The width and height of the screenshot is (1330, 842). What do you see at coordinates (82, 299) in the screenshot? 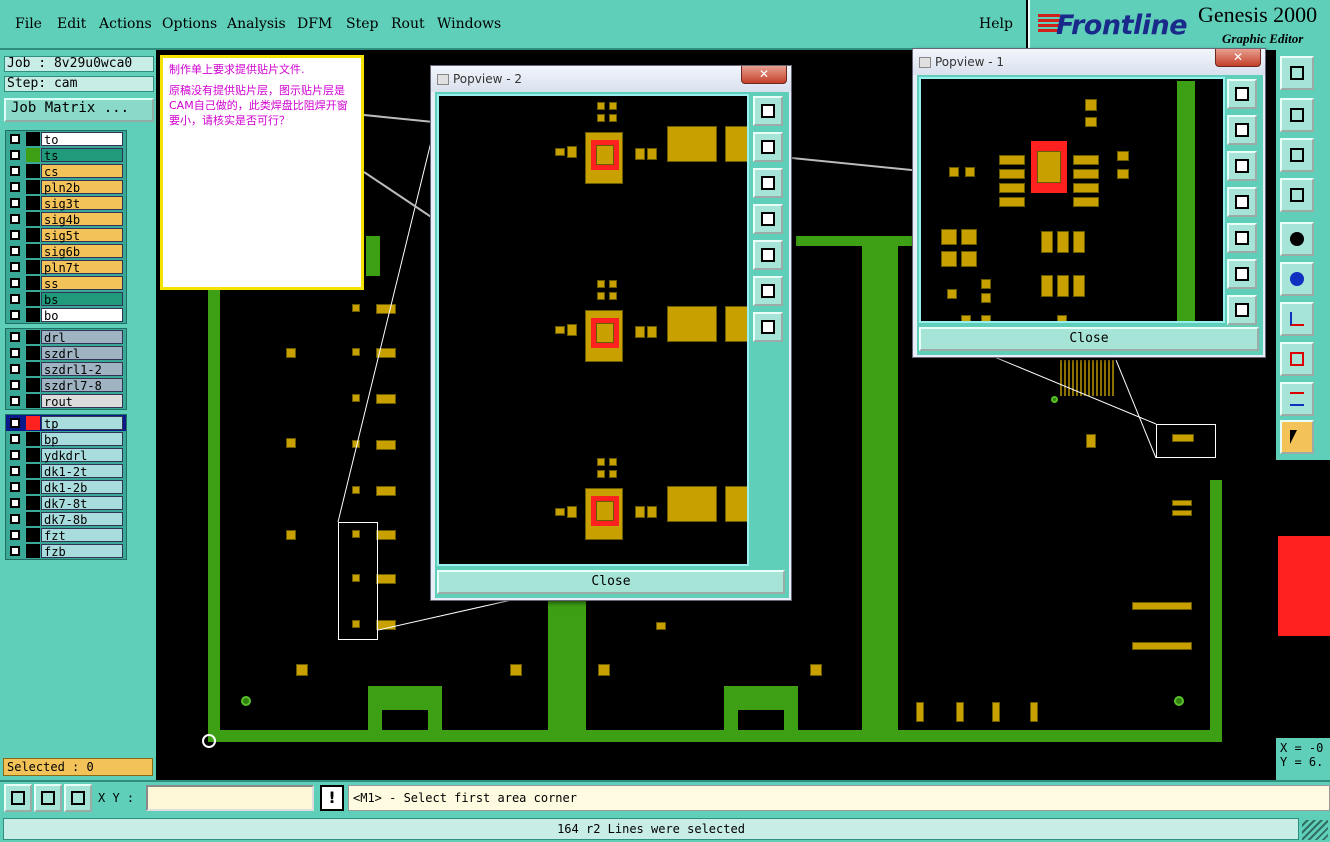
I see `layer-name: bs` at bounding box center [82, 299].